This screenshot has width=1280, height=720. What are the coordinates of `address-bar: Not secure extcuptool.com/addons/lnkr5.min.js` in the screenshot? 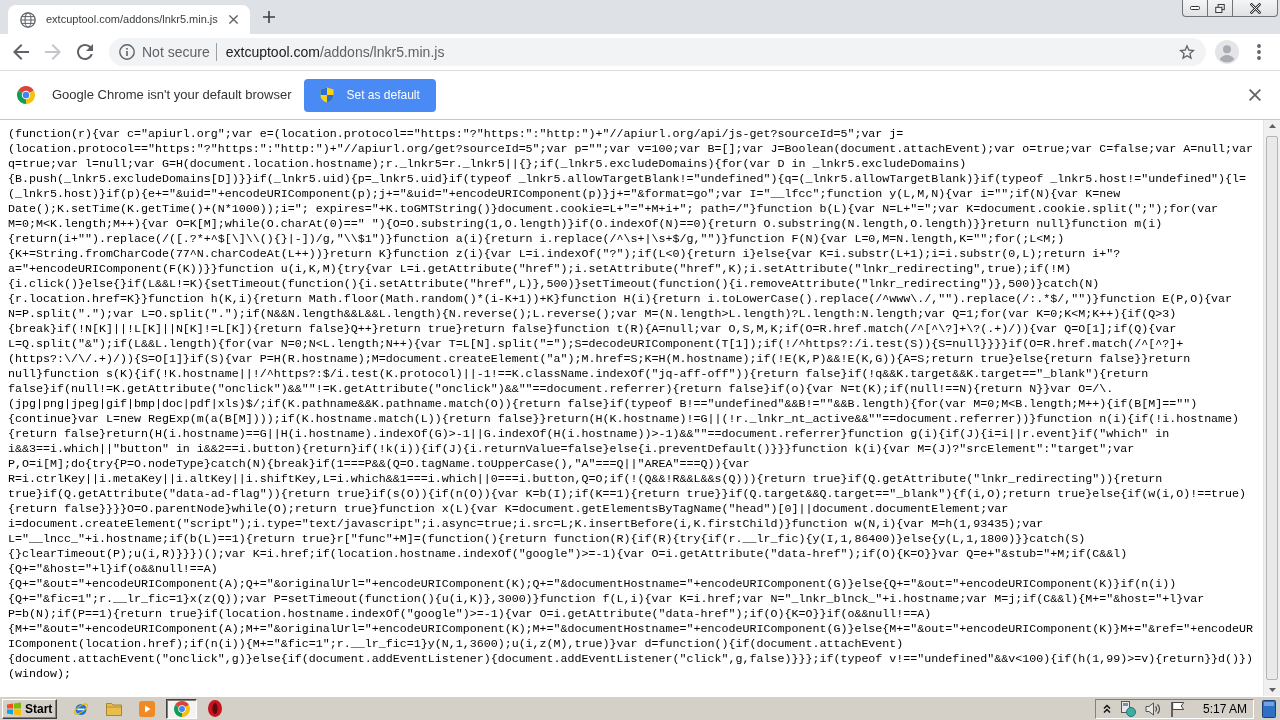 It's located at (657, 52).